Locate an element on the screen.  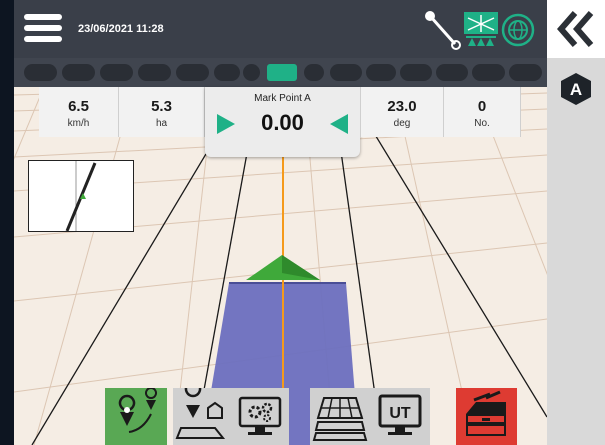
minimap-track is located at coordinates (81, 196).